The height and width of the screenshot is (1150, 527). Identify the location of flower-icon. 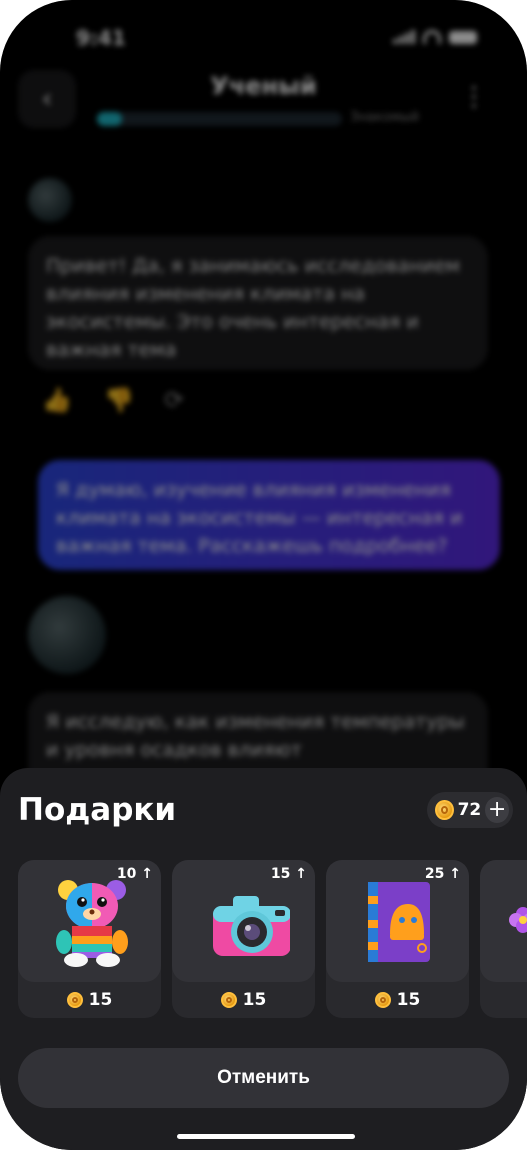
(518, 920).